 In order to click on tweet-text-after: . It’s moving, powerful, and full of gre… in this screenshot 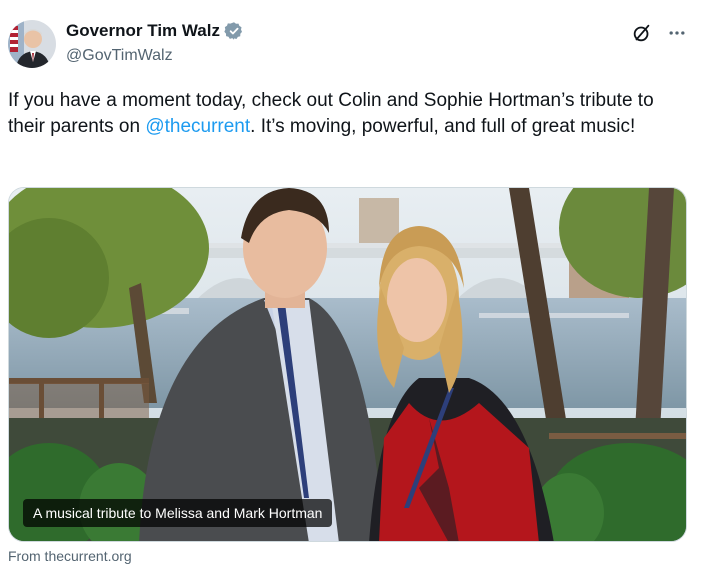, I will do `click(443, 126)`.